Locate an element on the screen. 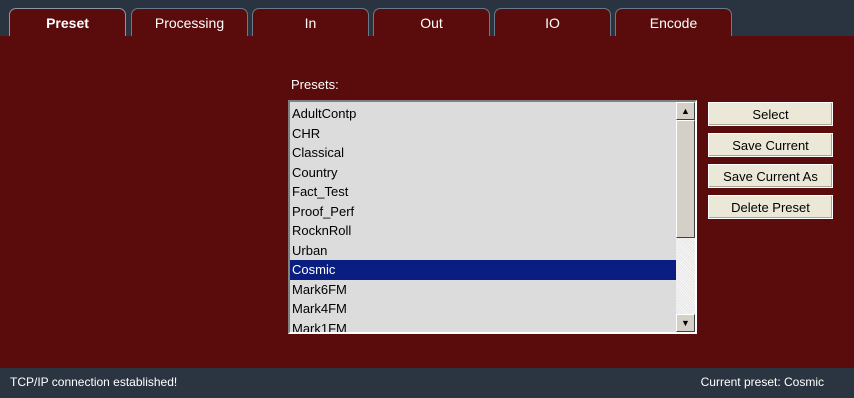 The height and width of the screenshot is (398, 854). save-current-button: Save Current is located at coordinates (770, 145).